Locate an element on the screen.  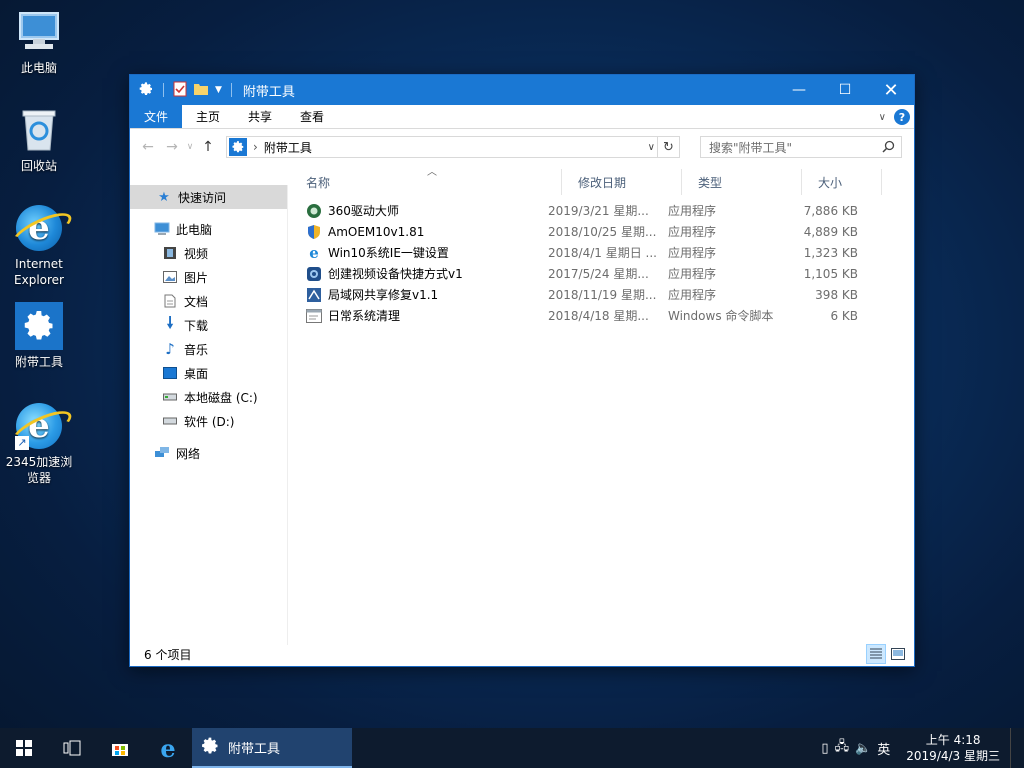
clock-time: 上午 4:18 is located at coordinates (953, 740).